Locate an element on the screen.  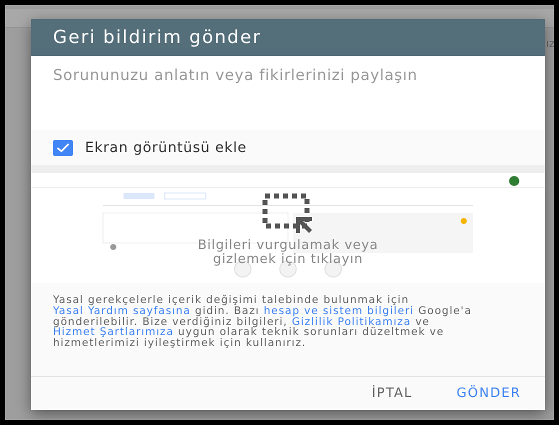
legal-link: Hizmet Şartlarımıza is located at coordinates (113, 332).